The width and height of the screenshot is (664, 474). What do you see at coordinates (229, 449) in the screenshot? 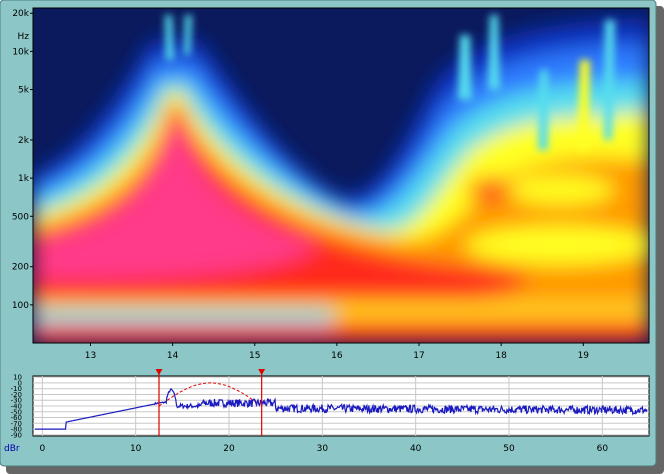
I see `x-tick-label: 20` at bounding box center [229, 449].